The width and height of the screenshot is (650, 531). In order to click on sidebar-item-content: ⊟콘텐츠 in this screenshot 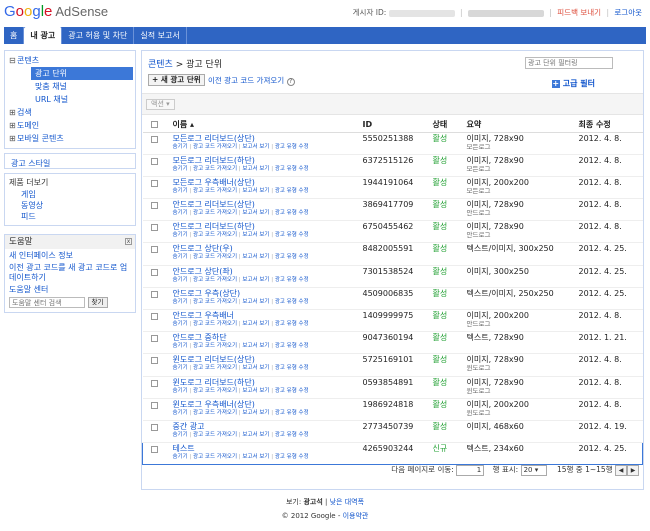, I will do `click(70, 60)`.